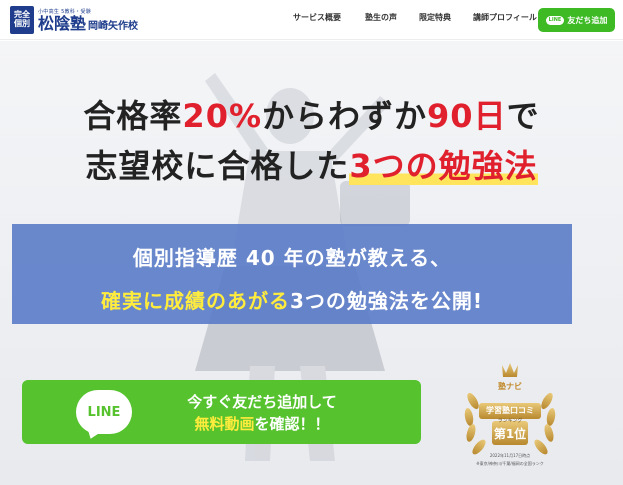  I want to click on nav-item-testimonials: 塾生の声, so click(381, 17).